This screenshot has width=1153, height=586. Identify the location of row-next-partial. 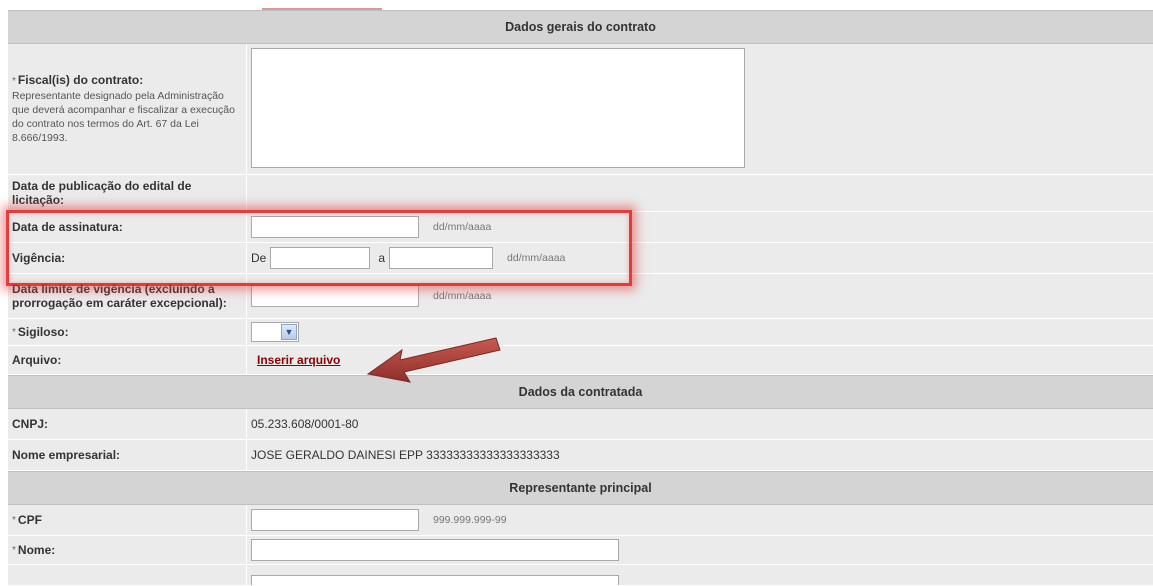
(580, 575).